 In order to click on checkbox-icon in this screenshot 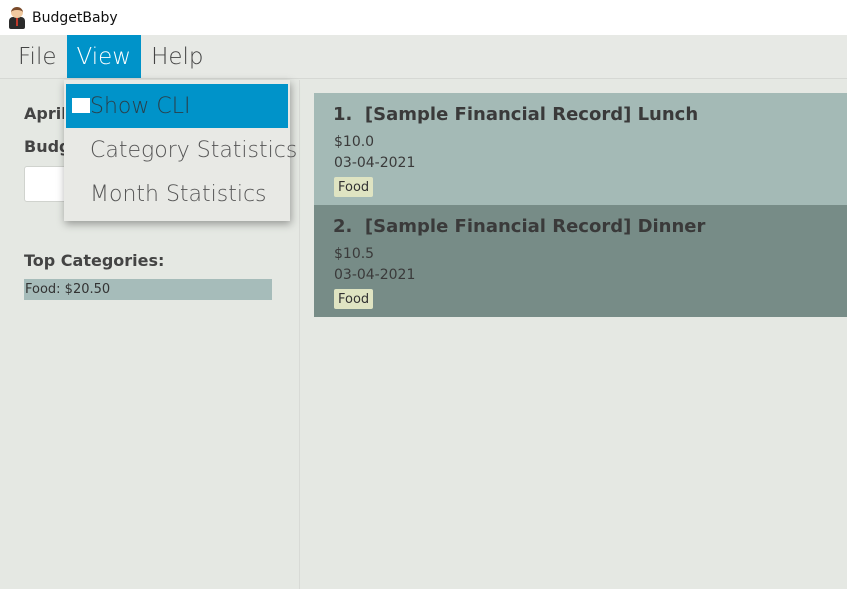, I will do `click(81, 105)`.